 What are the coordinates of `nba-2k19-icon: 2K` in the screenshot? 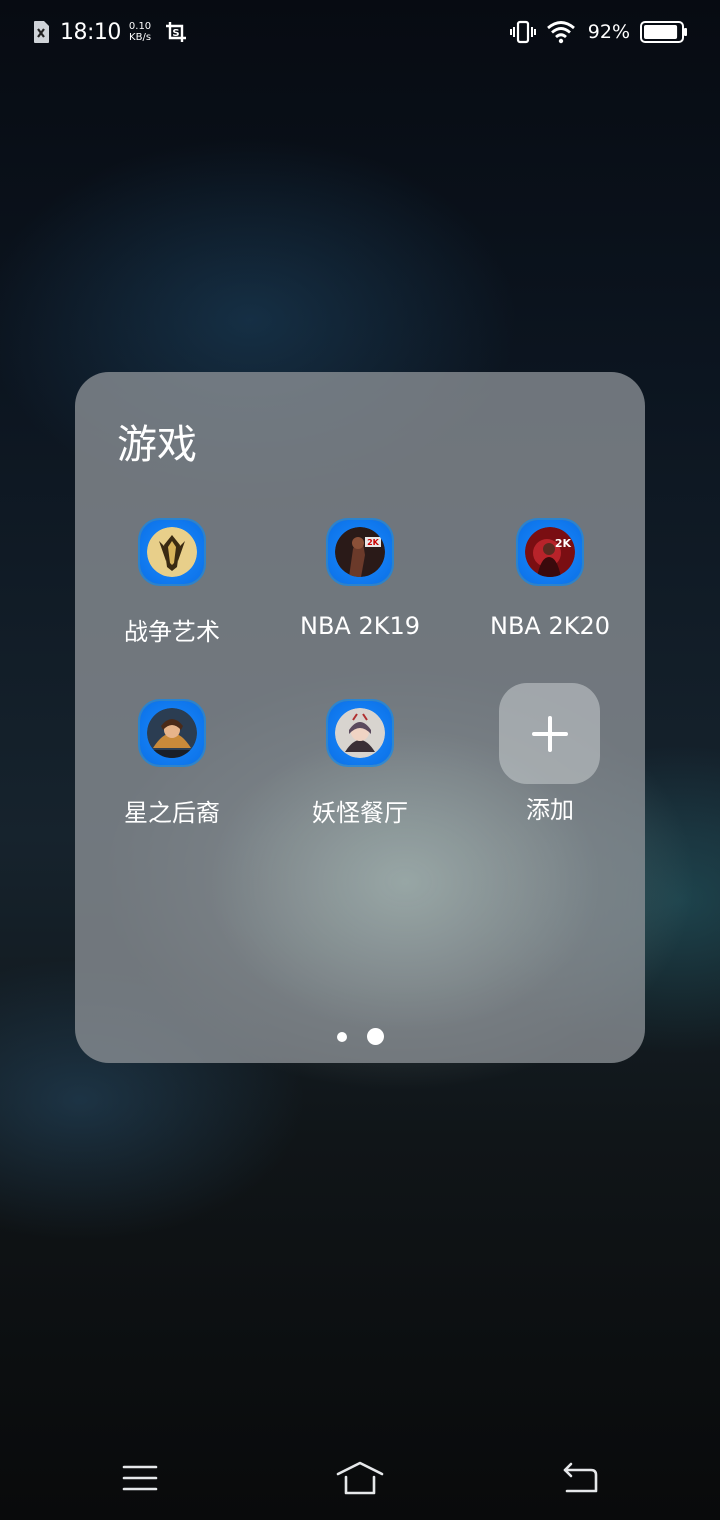 It's located at (360, 552).